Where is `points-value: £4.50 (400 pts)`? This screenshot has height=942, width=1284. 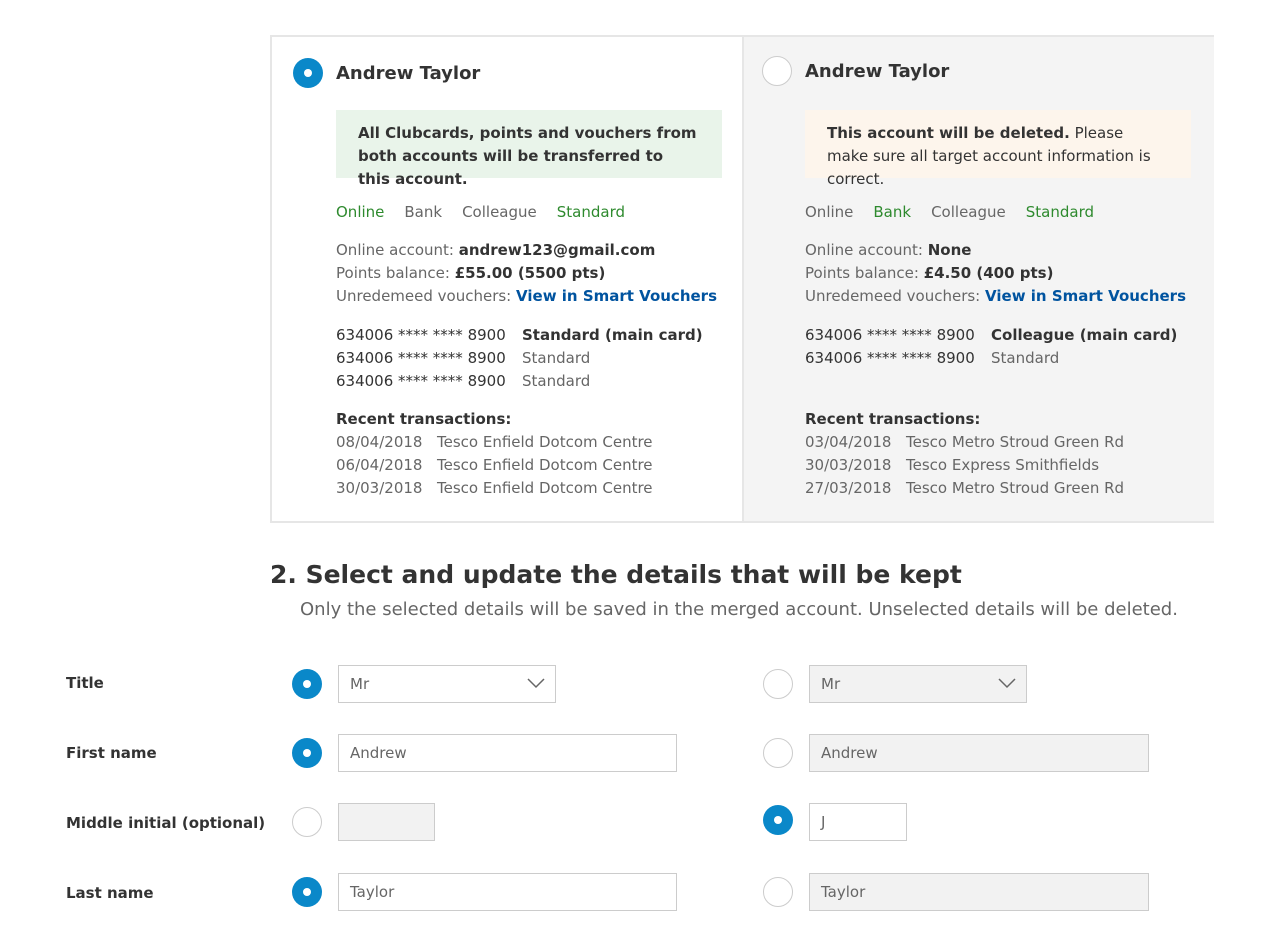 points-value: £4.50 (400 pts) is located at coordinates (988, 273).